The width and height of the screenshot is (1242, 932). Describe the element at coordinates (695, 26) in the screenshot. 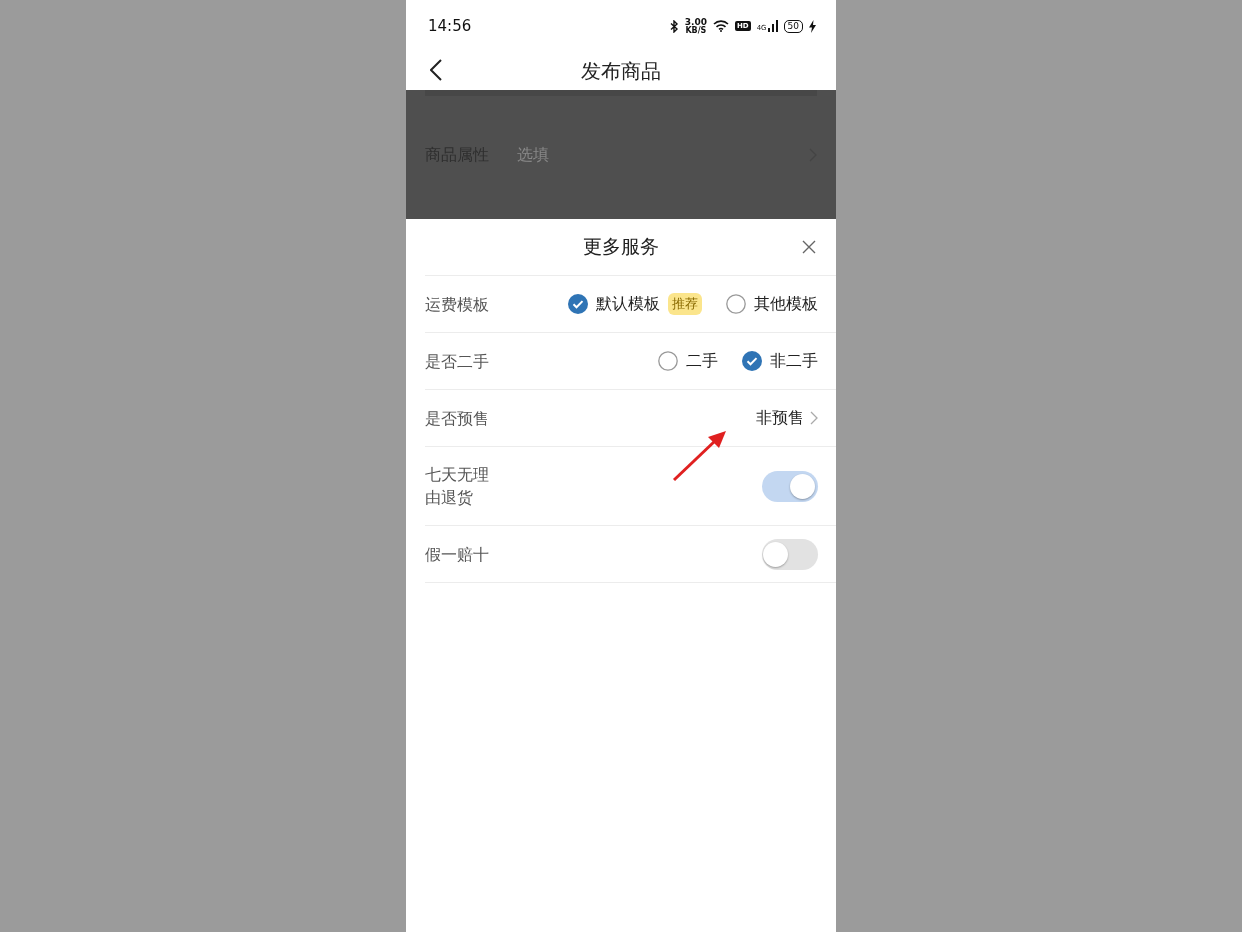

I see `network-speed: 3.00 KB/S` at that location.